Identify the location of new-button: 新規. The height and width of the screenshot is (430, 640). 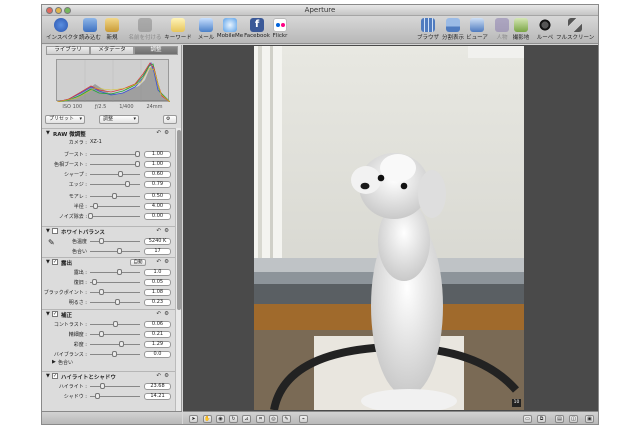
(112, 29).